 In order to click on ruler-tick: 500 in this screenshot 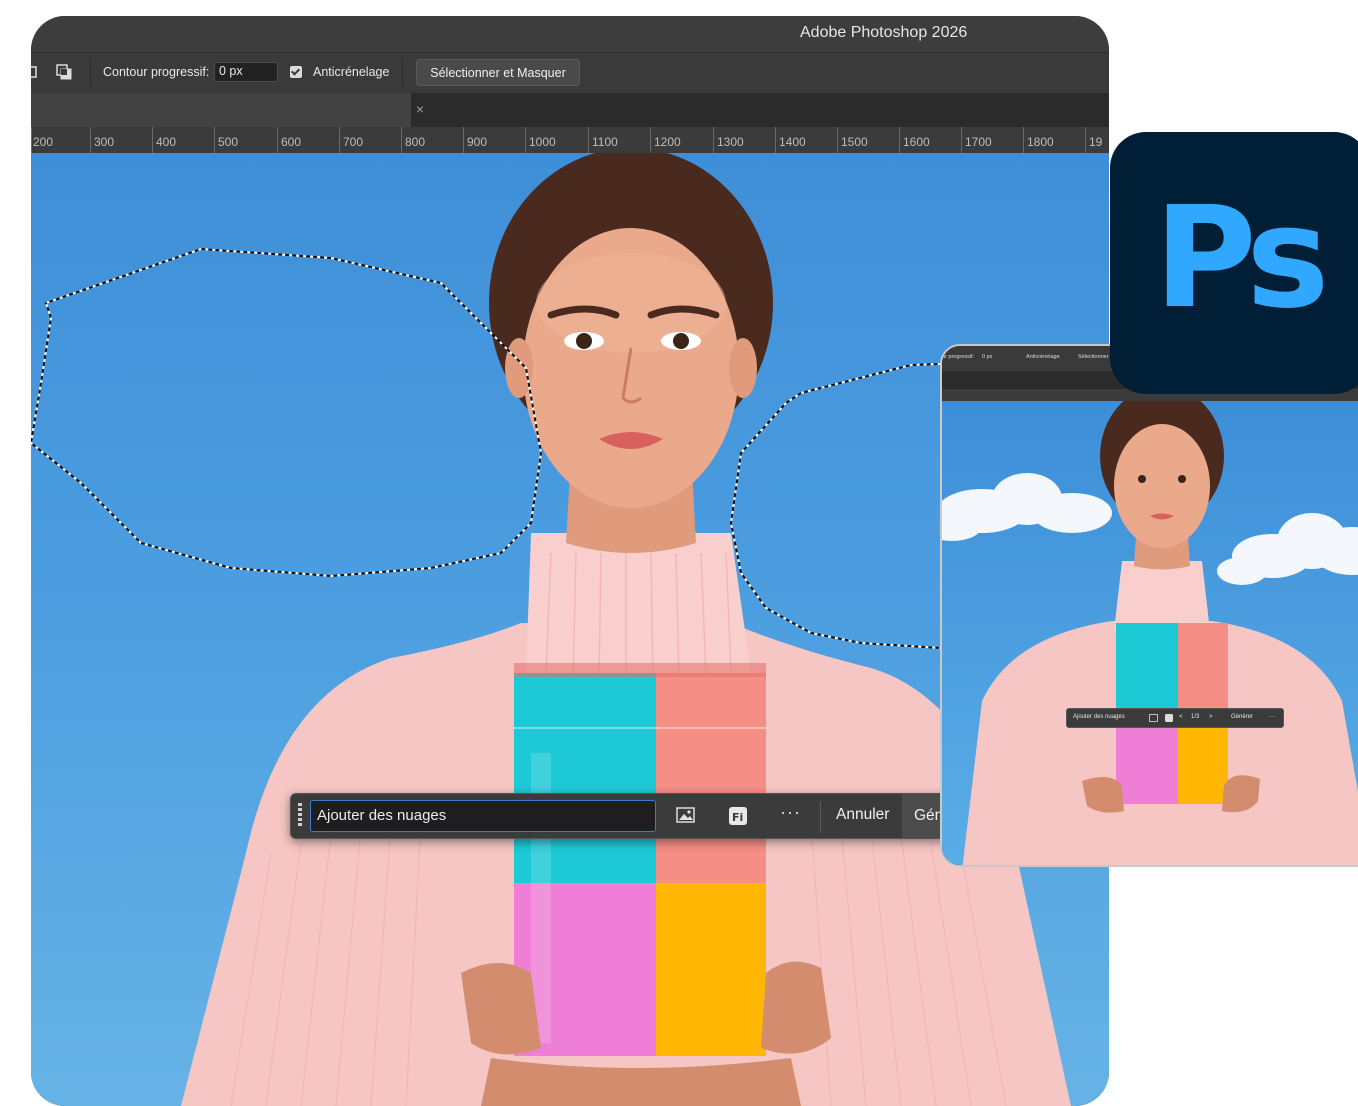, I will do `click(228, 142)`.